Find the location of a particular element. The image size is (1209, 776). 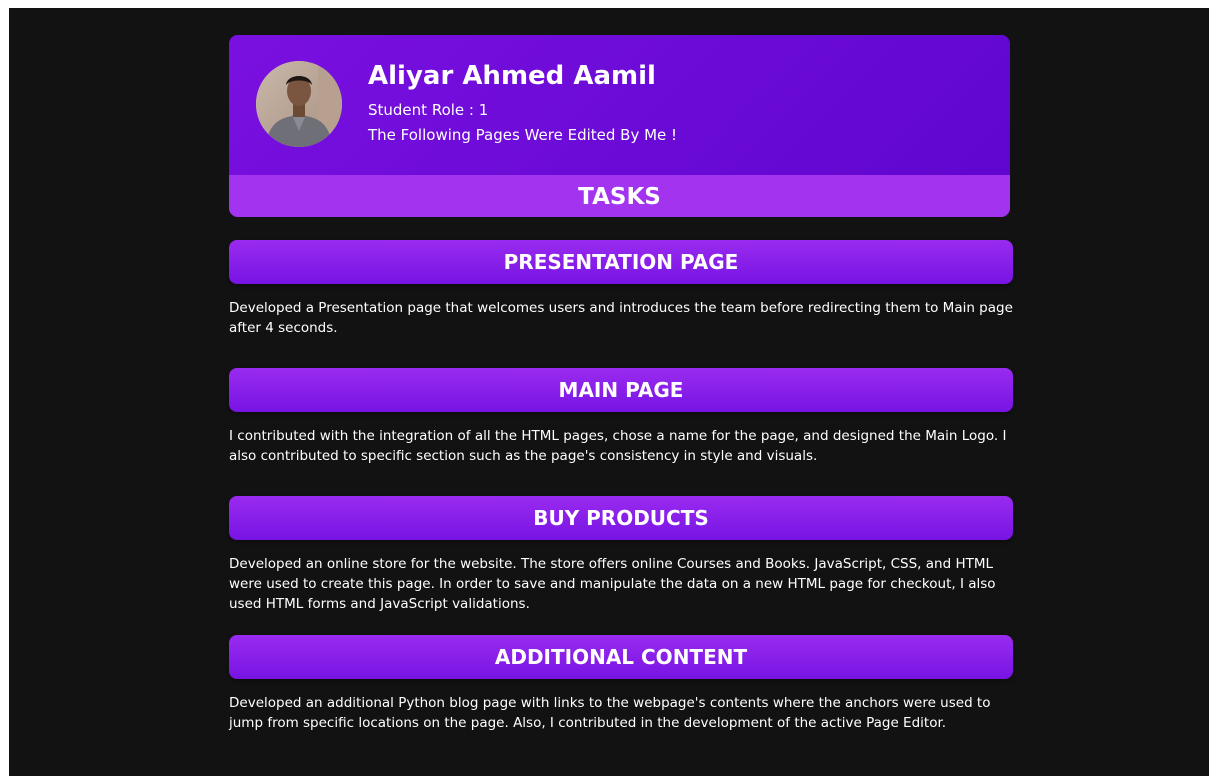

task-header: BUY PRODUCTS is located at coordinates (621, 518).